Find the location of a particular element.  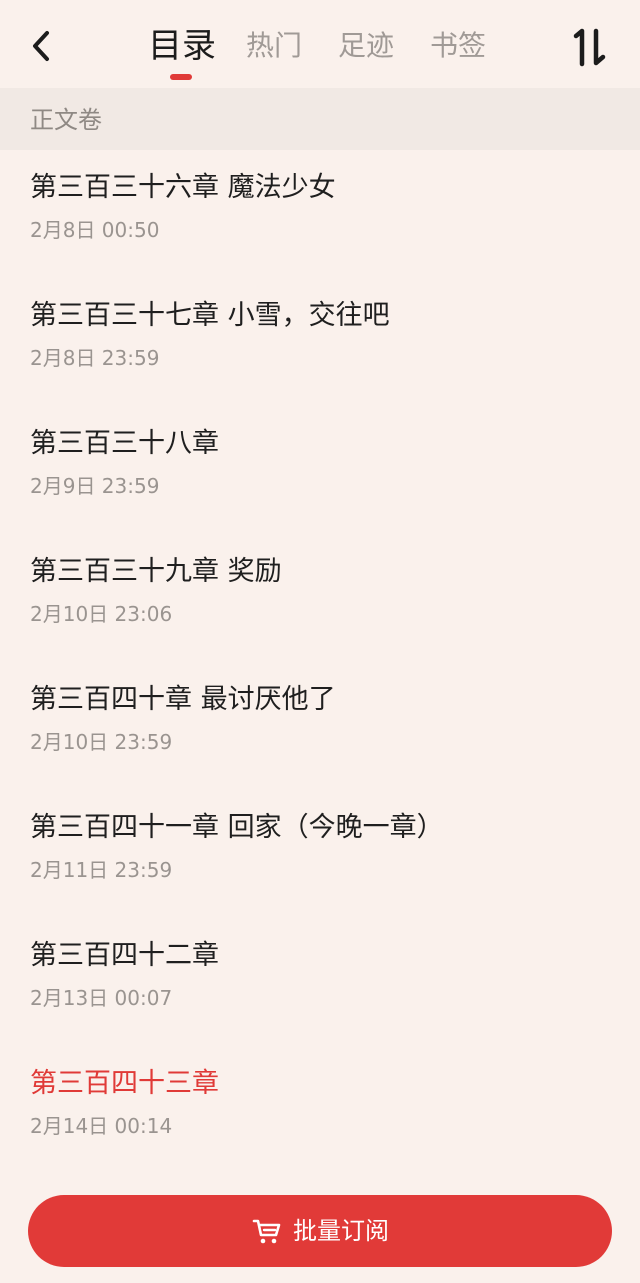

chapter-title: 第三百四十一章 回家（今晚一章） is located at coordinates (237, 827).